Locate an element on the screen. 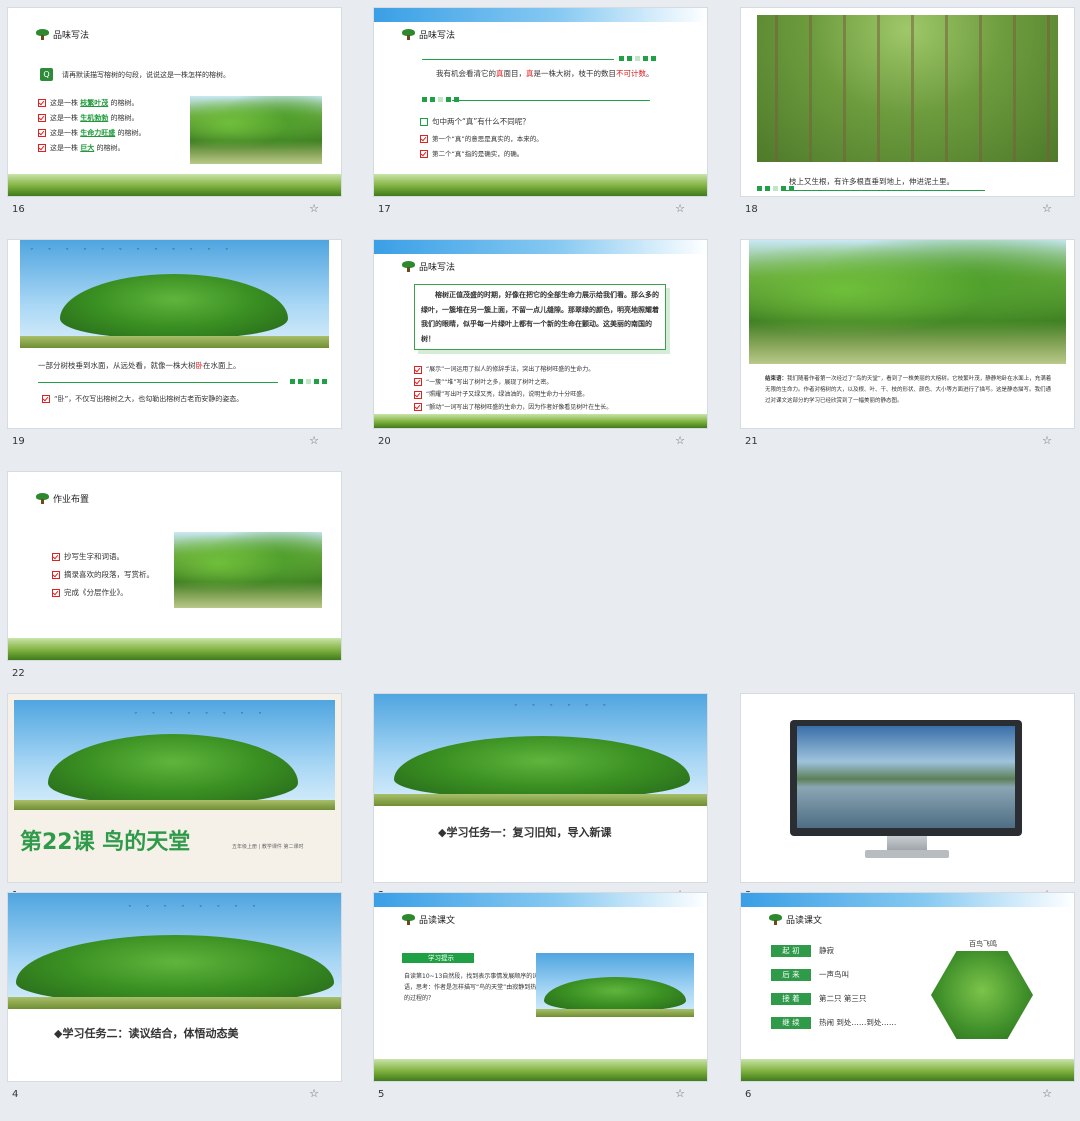 This screenshot has width=1080, height=1121. answer-line: 这是一株 巨大 的榕树。 is located at coordinates (91, 148).